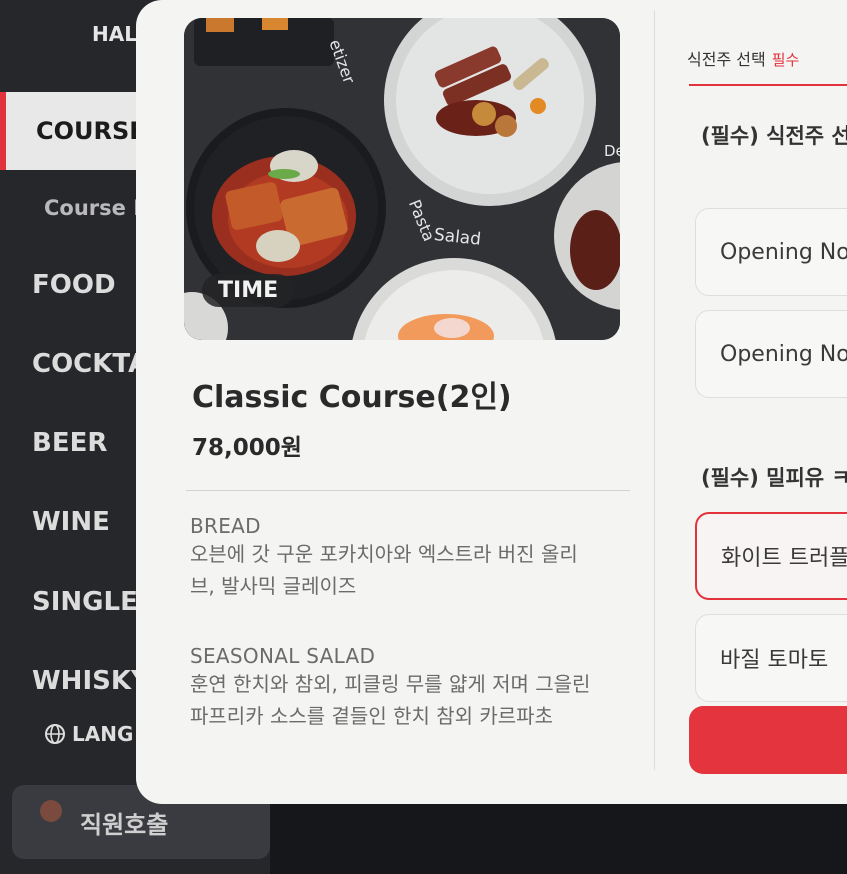 The width and height of the screenshot is (847, 874). I want to click on menu-item-desc-line: 오븐에 갓 구운 포카치아와 엑스트라 버진 올리, so click(384, 554).